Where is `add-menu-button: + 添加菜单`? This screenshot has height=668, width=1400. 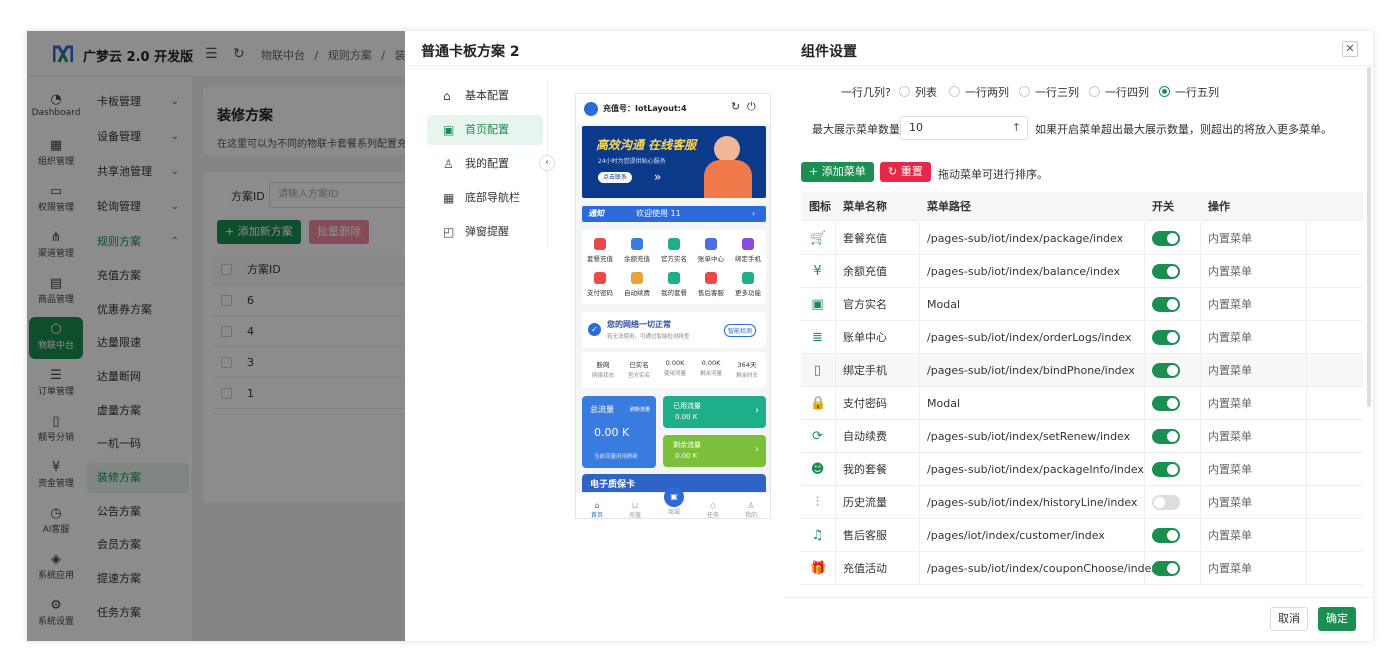
add-menu-button: + 添加菜单 is located at coordinates (837, 172).